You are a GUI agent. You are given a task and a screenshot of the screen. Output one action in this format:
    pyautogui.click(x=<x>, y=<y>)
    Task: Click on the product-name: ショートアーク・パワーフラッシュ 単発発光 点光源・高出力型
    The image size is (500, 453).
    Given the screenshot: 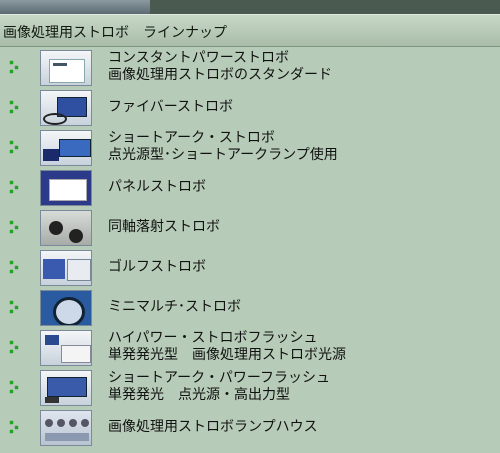 What is the action you would take?
    pyautogui.click(x=219, y=387)
    